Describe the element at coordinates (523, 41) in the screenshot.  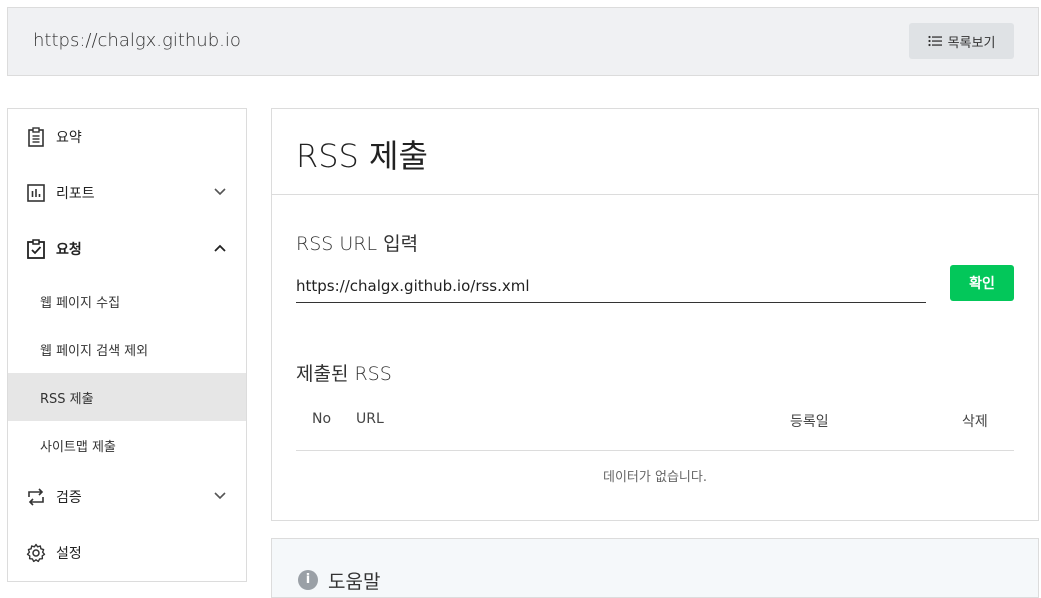
I see `site-header: https://chalgx.github.io 목록보기` at that location.